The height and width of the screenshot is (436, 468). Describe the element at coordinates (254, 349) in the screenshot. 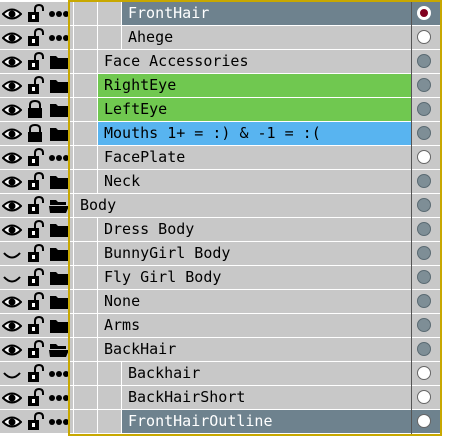

I see `layer-name: BackHair` at that location.